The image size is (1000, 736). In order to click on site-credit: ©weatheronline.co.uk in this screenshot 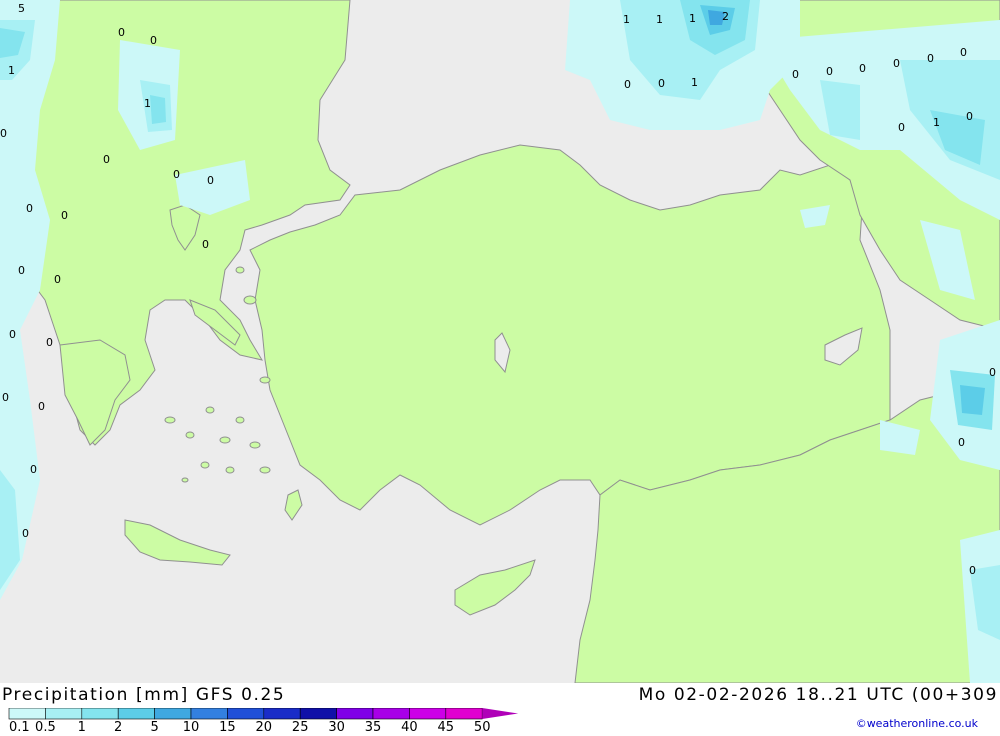, I will do `click(917, 723)`.